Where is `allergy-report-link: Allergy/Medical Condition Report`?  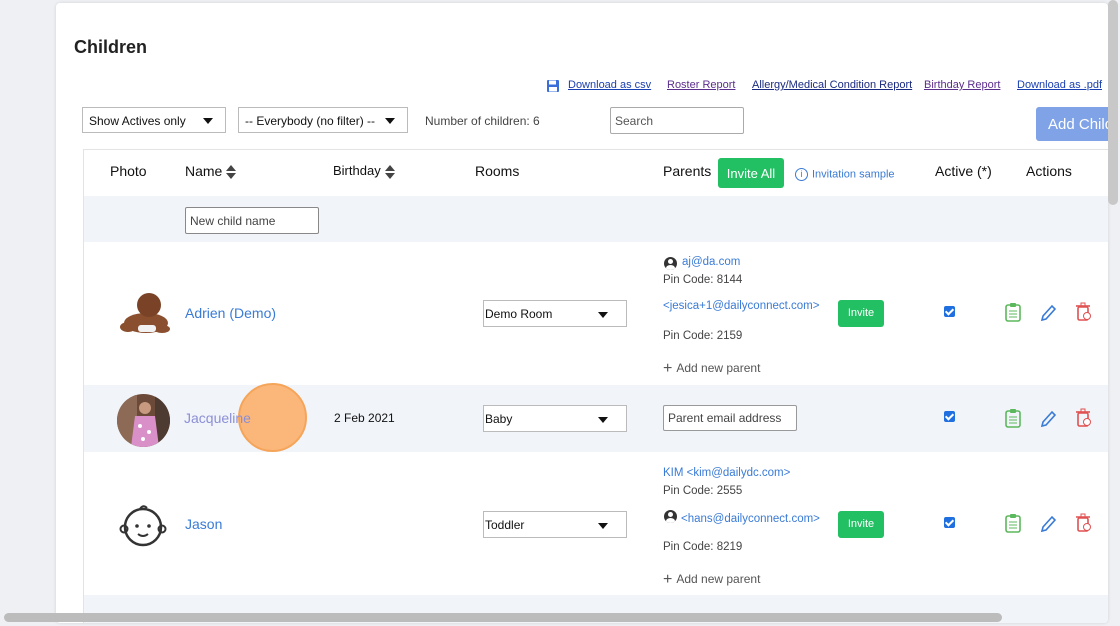 allergy-report-link: Allergy/Medical Condition Report is located at coordinates (832, 85).